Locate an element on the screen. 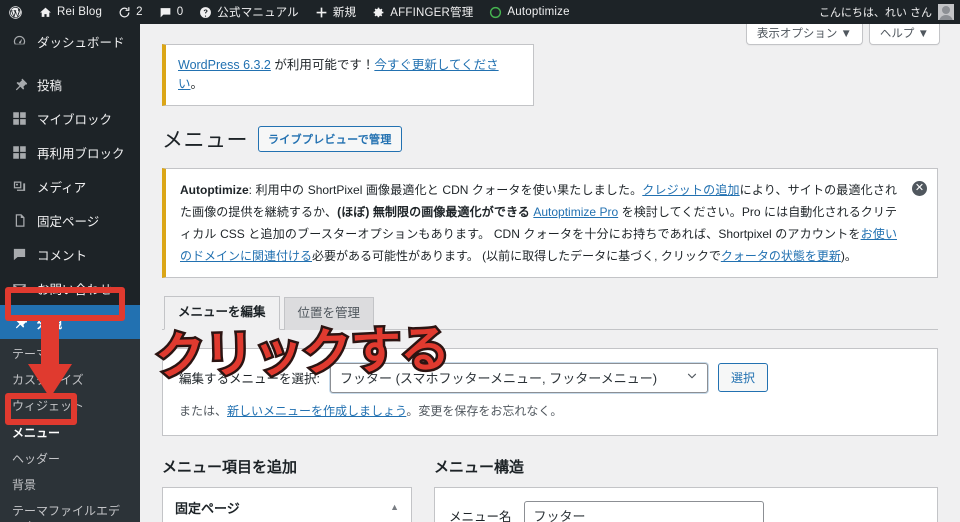 This screenshot has height=522, width=960. pages-metabox: 固定ページ ▲ 最近 すべて表示 検索 サイトマップ is located at coordinates (287, 504).